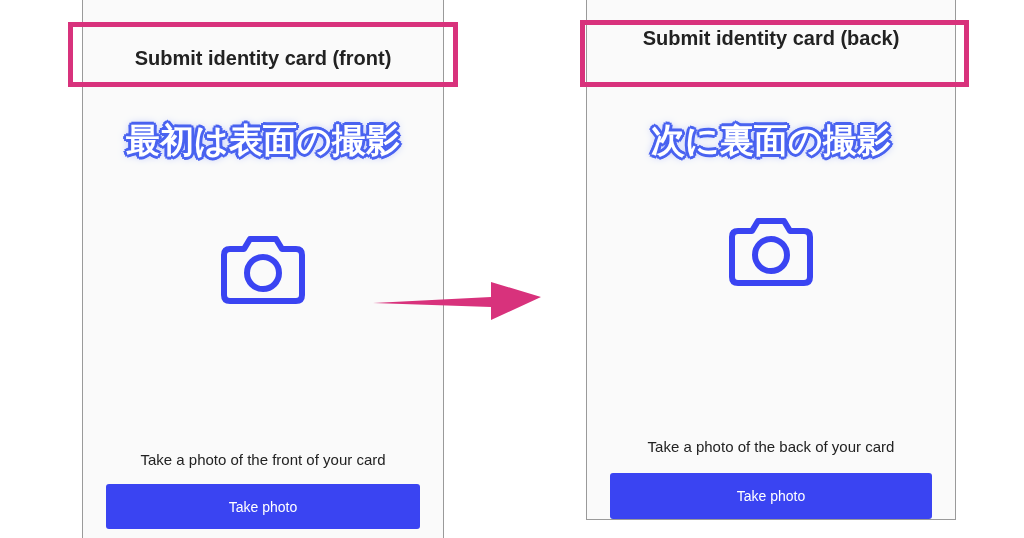 This screenshot has width=1024, height=538. What do you see at coordinates (263, 460) in the screenshot?
I see `instruction-text: Take a photo of the front of your card` at bounding box center [263, 460].